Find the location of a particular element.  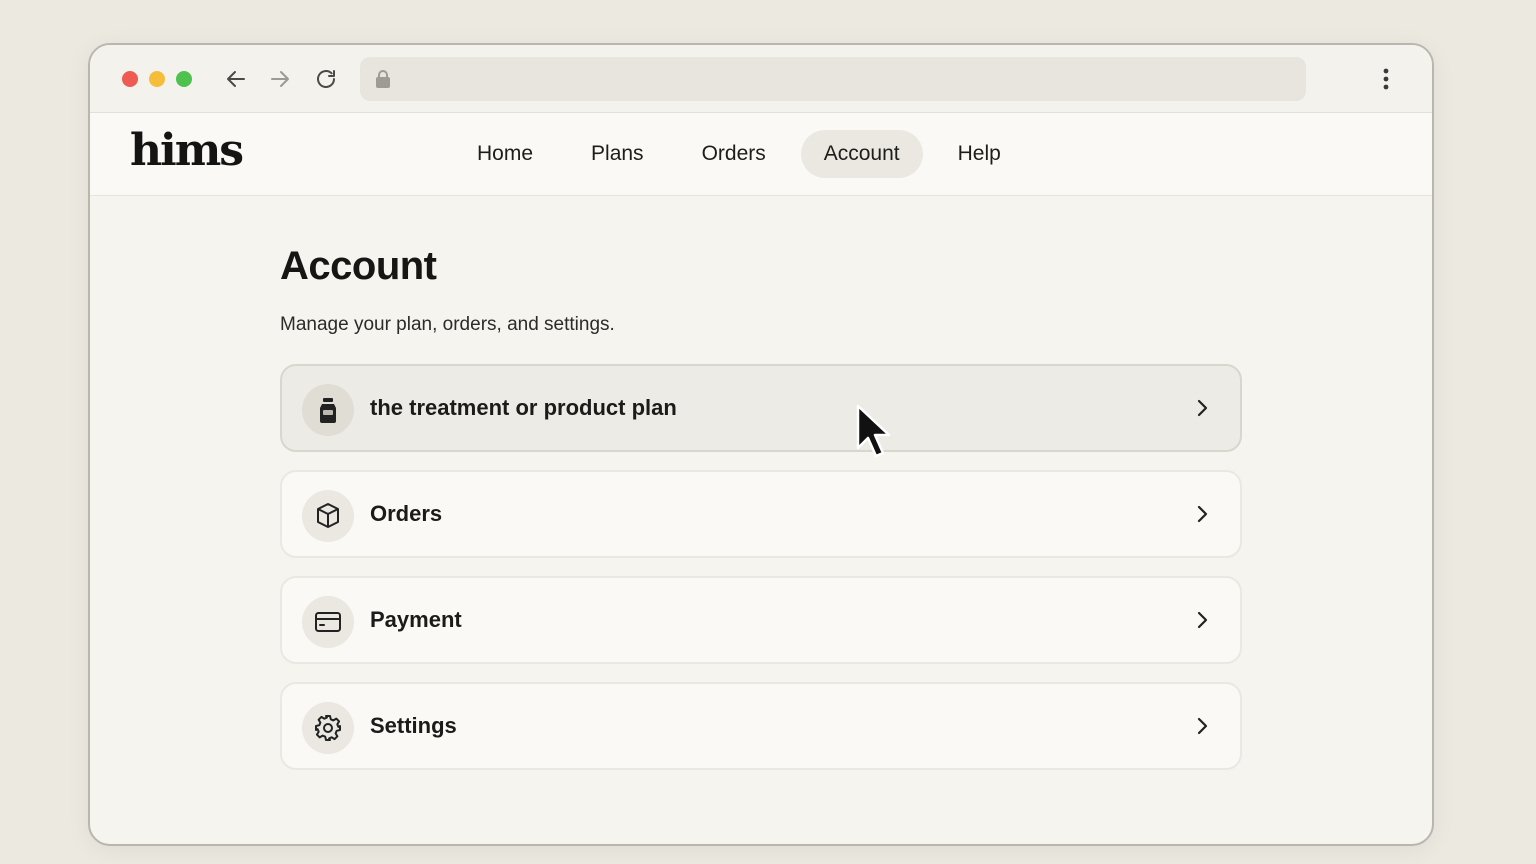

lock-icon is located at coordinates (383, 79).